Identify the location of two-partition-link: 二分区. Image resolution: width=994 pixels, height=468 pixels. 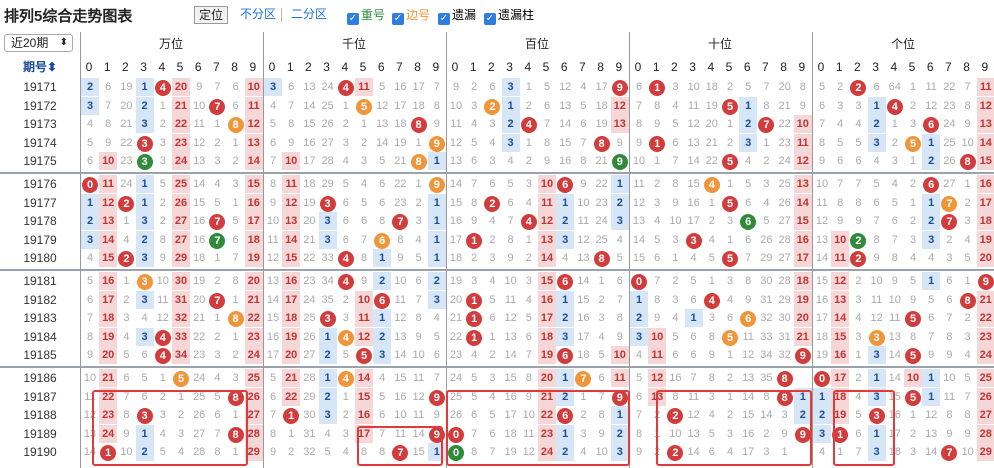
(309, 15).